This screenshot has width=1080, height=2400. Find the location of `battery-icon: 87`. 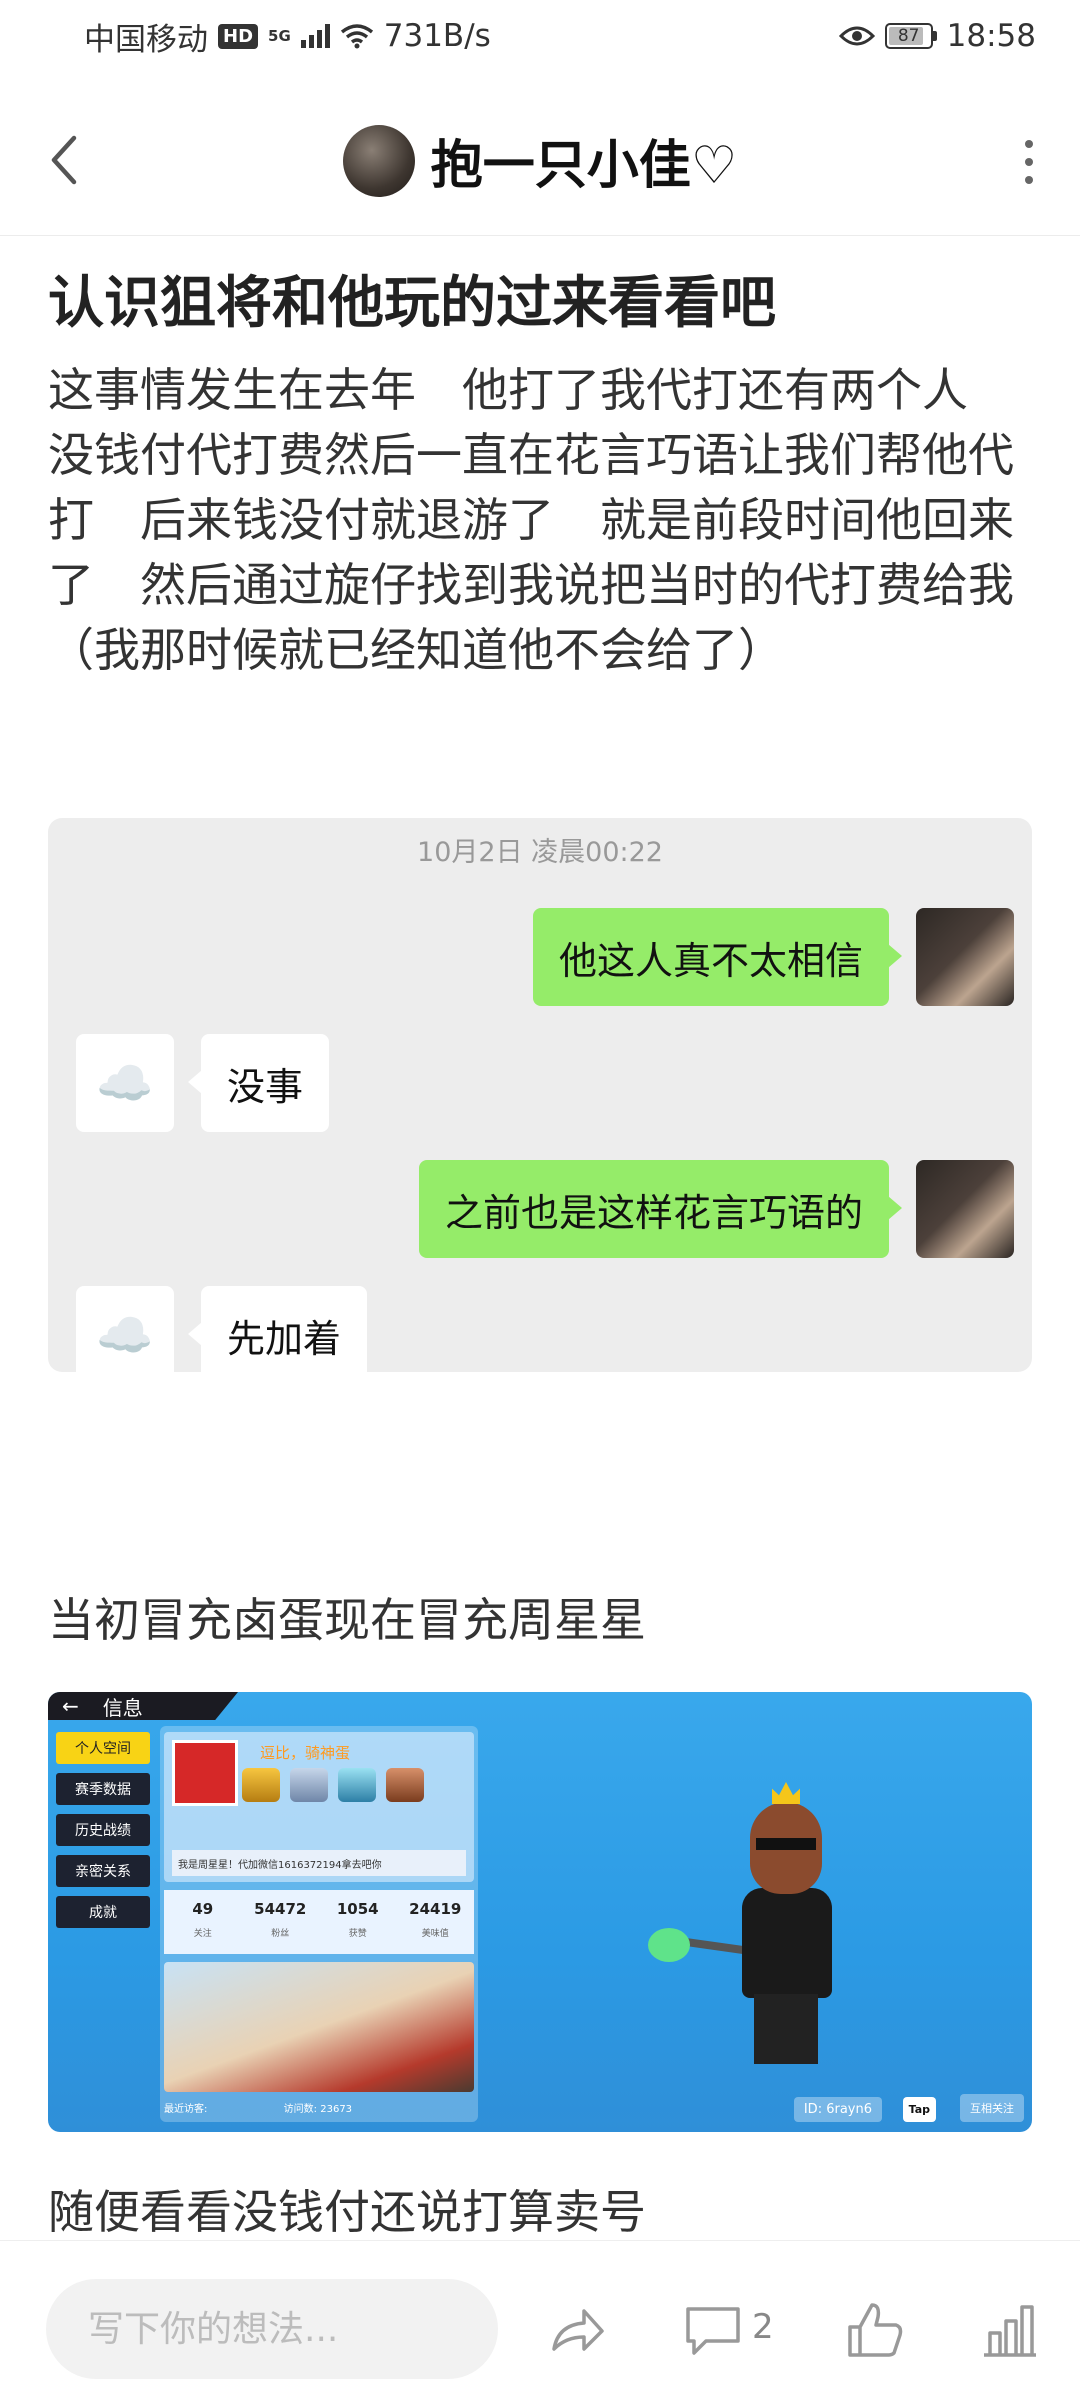

battery-icon: 87 is located at coordinates (910, 36).